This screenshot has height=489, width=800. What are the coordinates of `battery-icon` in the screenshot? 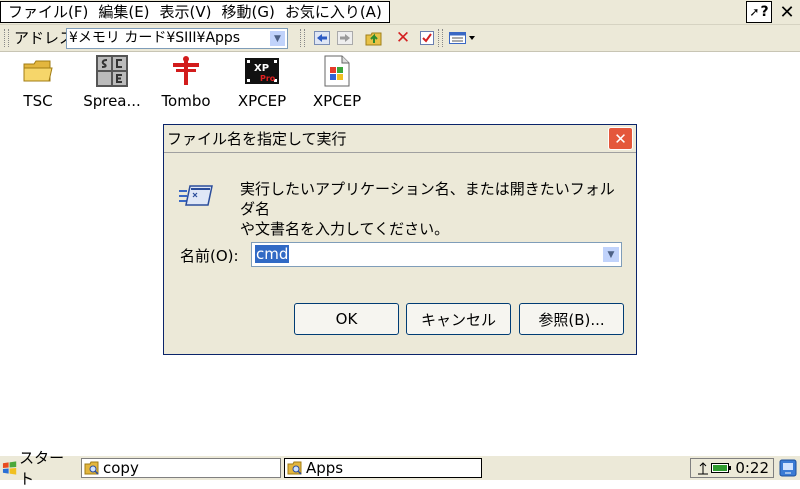 It's located at (721, 468).